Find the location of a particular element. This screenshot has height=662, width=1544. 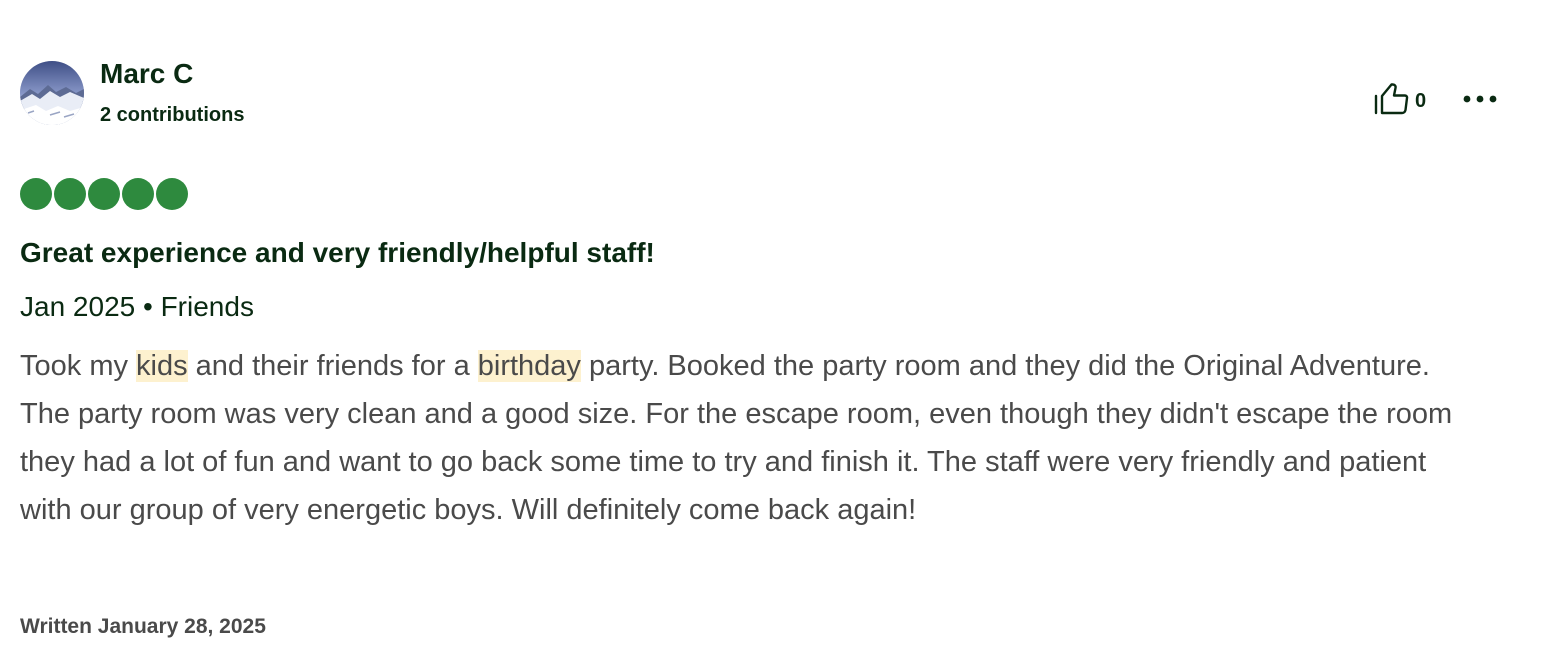

review-body-text: Took my is located at coordinates (78, 366).